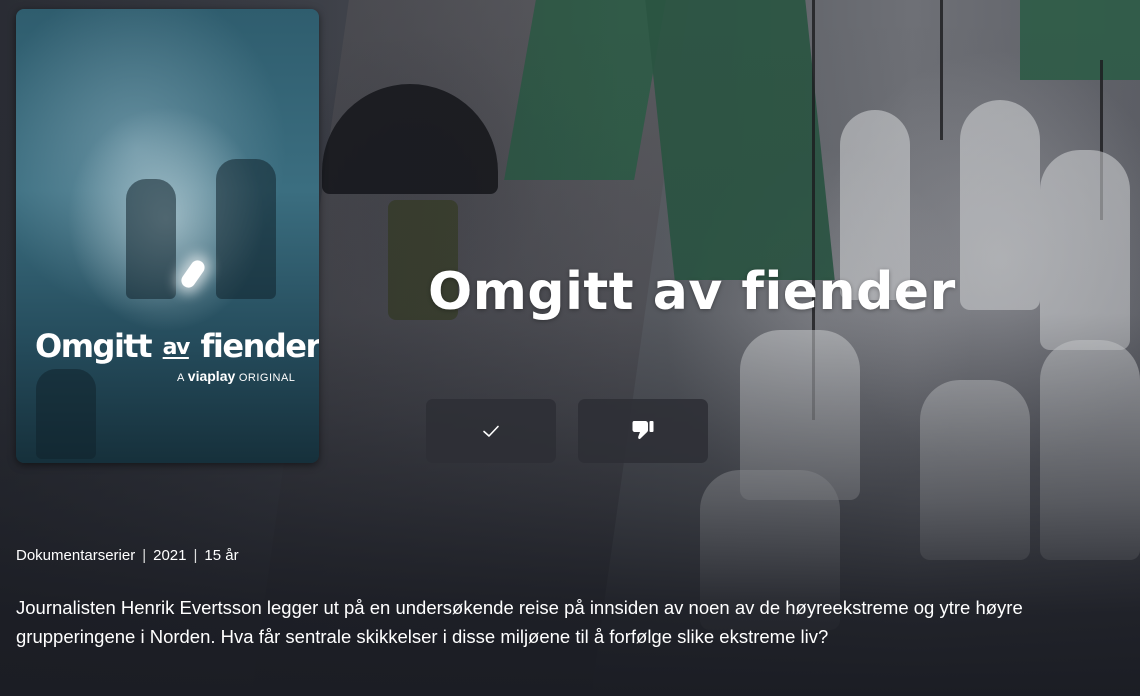  I want to click on metadata-row: Dokumentarserier | 2021 | 15 år, so click(127, 555).